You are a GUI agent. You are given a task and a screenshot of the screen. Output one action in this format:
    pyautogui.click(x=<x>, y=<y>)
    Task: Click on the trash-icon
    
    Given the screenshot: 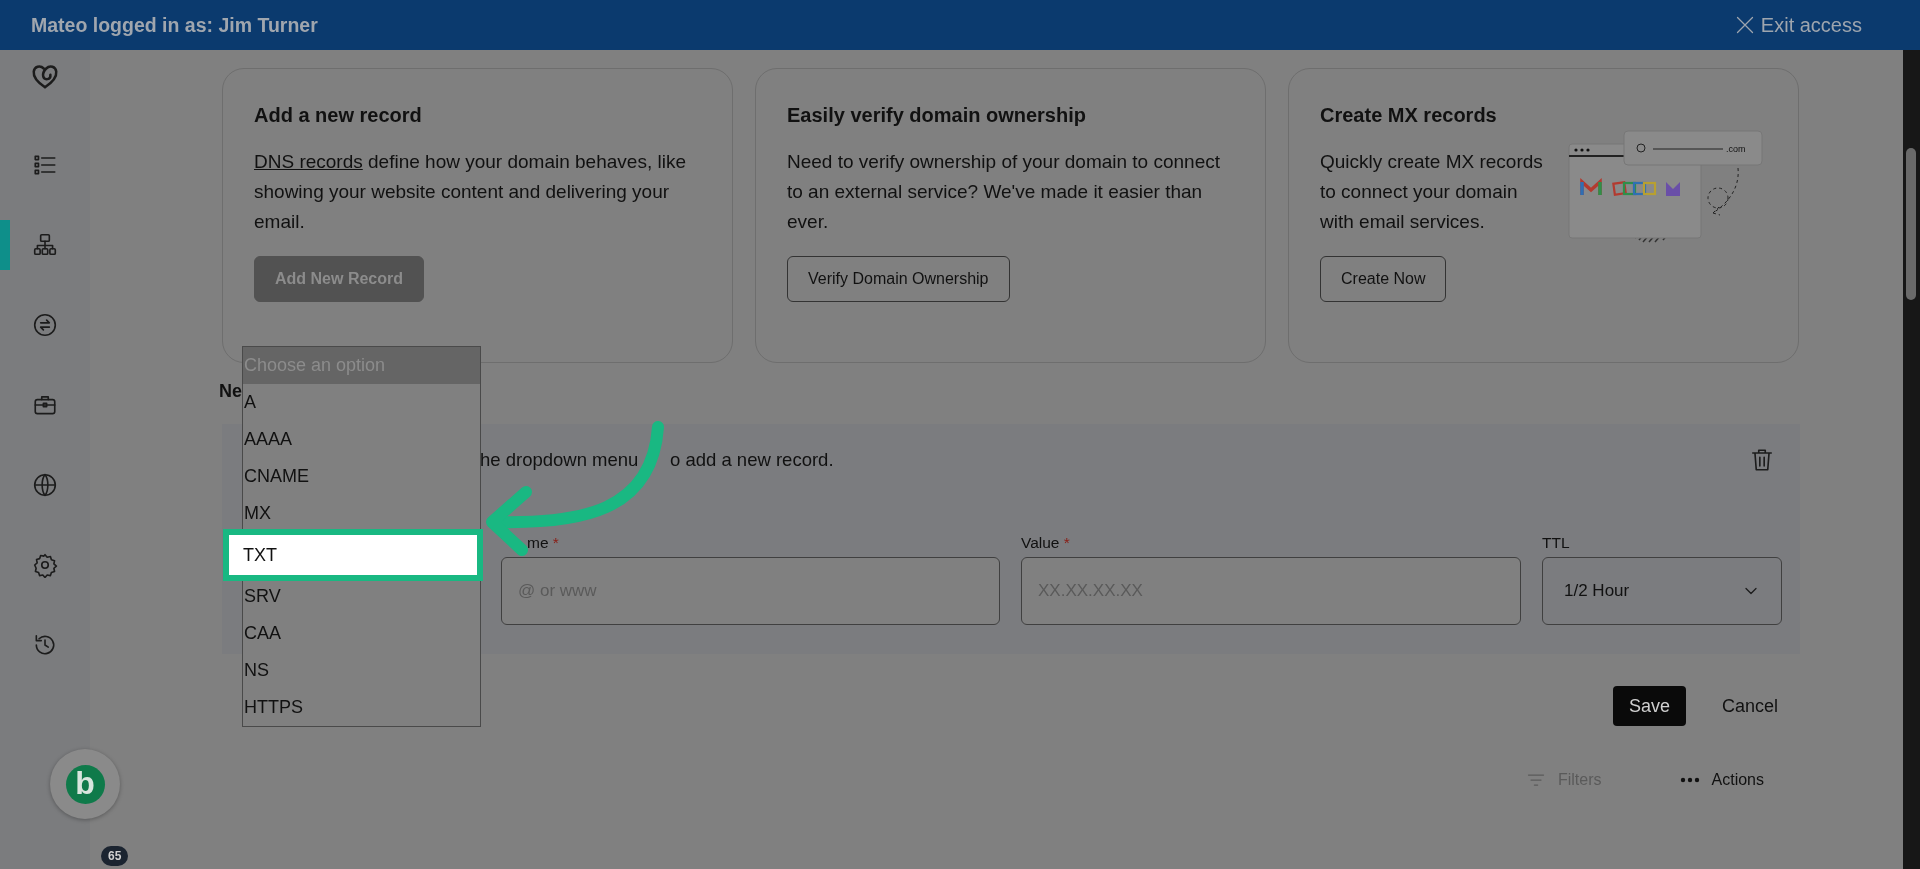 What is the action you would take?
    pyautogui.click(x=1762, y=460)
    